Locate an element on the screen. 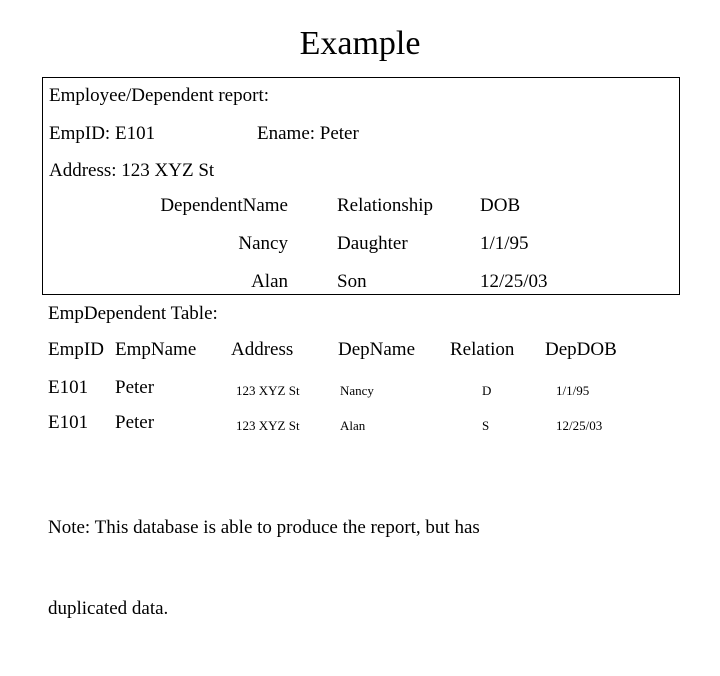 This screenshot has width=720, height=676. report-emp-name: Ename: Peter is located at coordinates (308, 133).